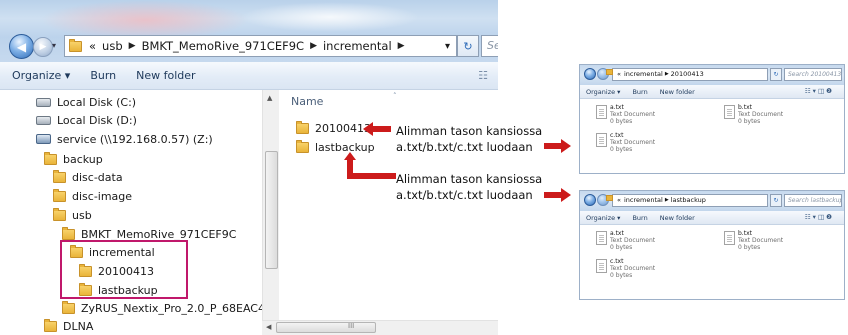 The image size is (848, 335). I want to click on file-item-20100413: 20100413, so click(333, 128).